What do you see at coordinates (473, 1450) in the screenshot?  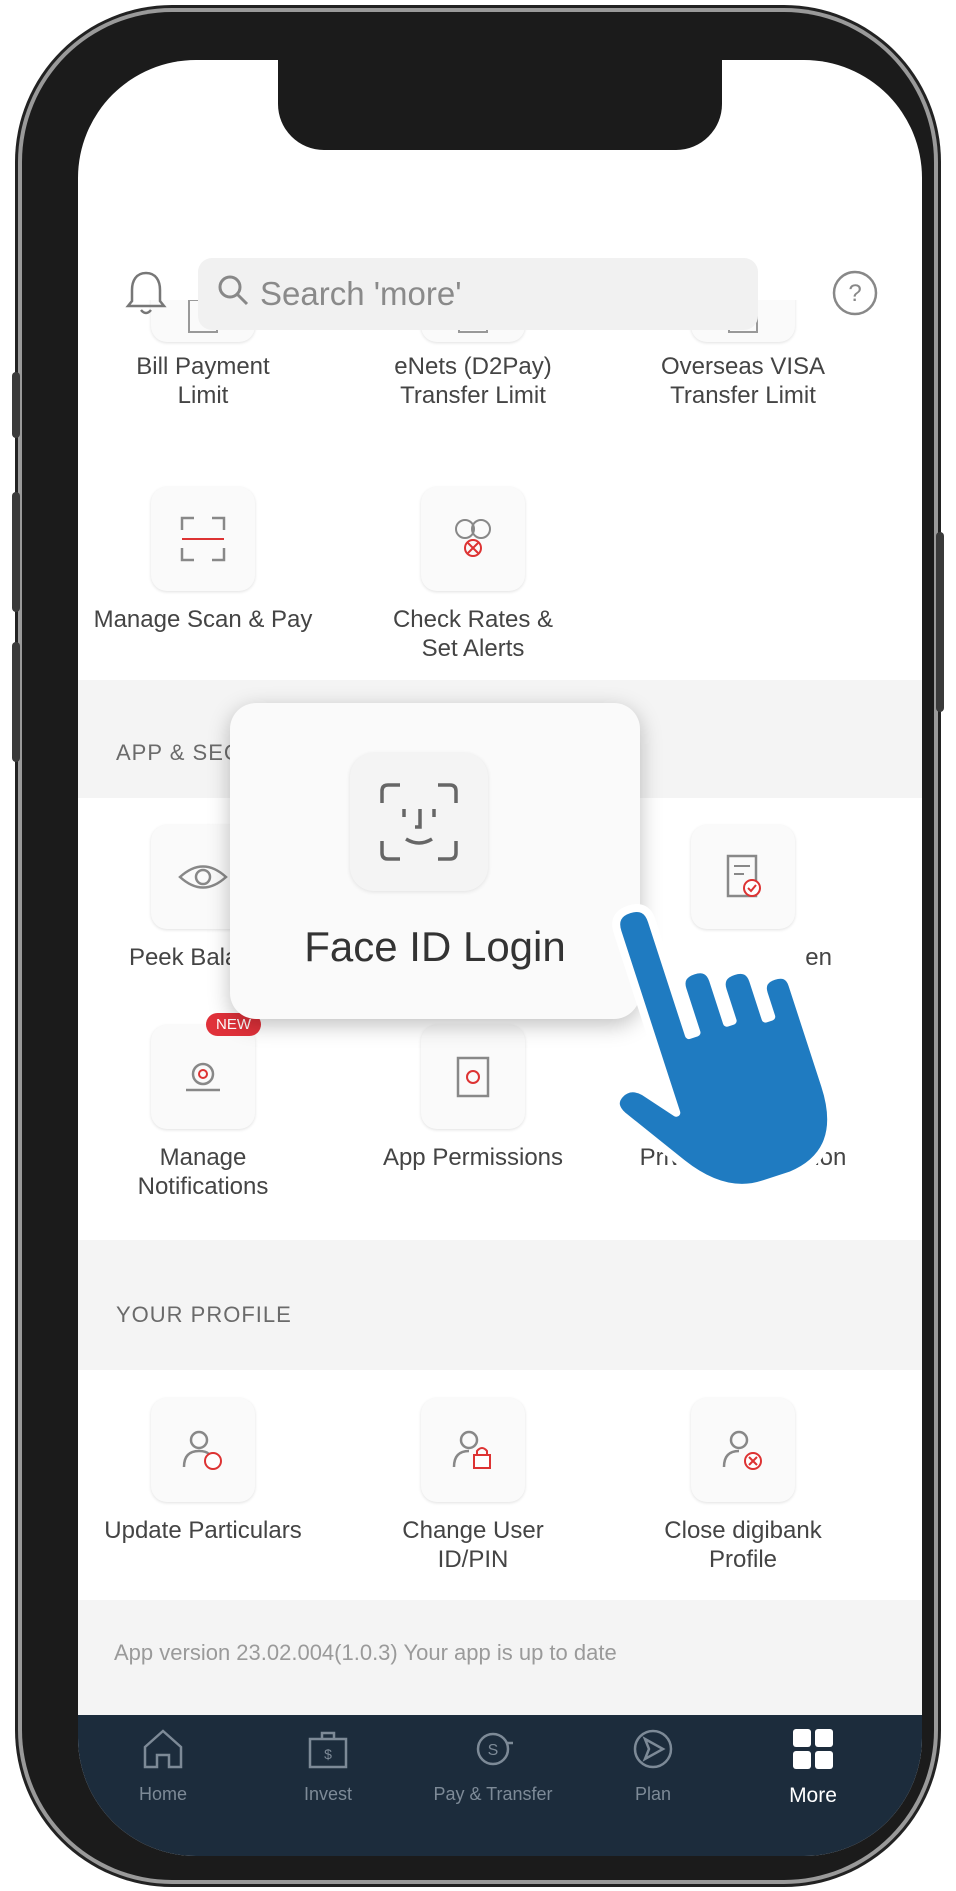 I see `user-lock-icon` at bounding box center [473, 1450].